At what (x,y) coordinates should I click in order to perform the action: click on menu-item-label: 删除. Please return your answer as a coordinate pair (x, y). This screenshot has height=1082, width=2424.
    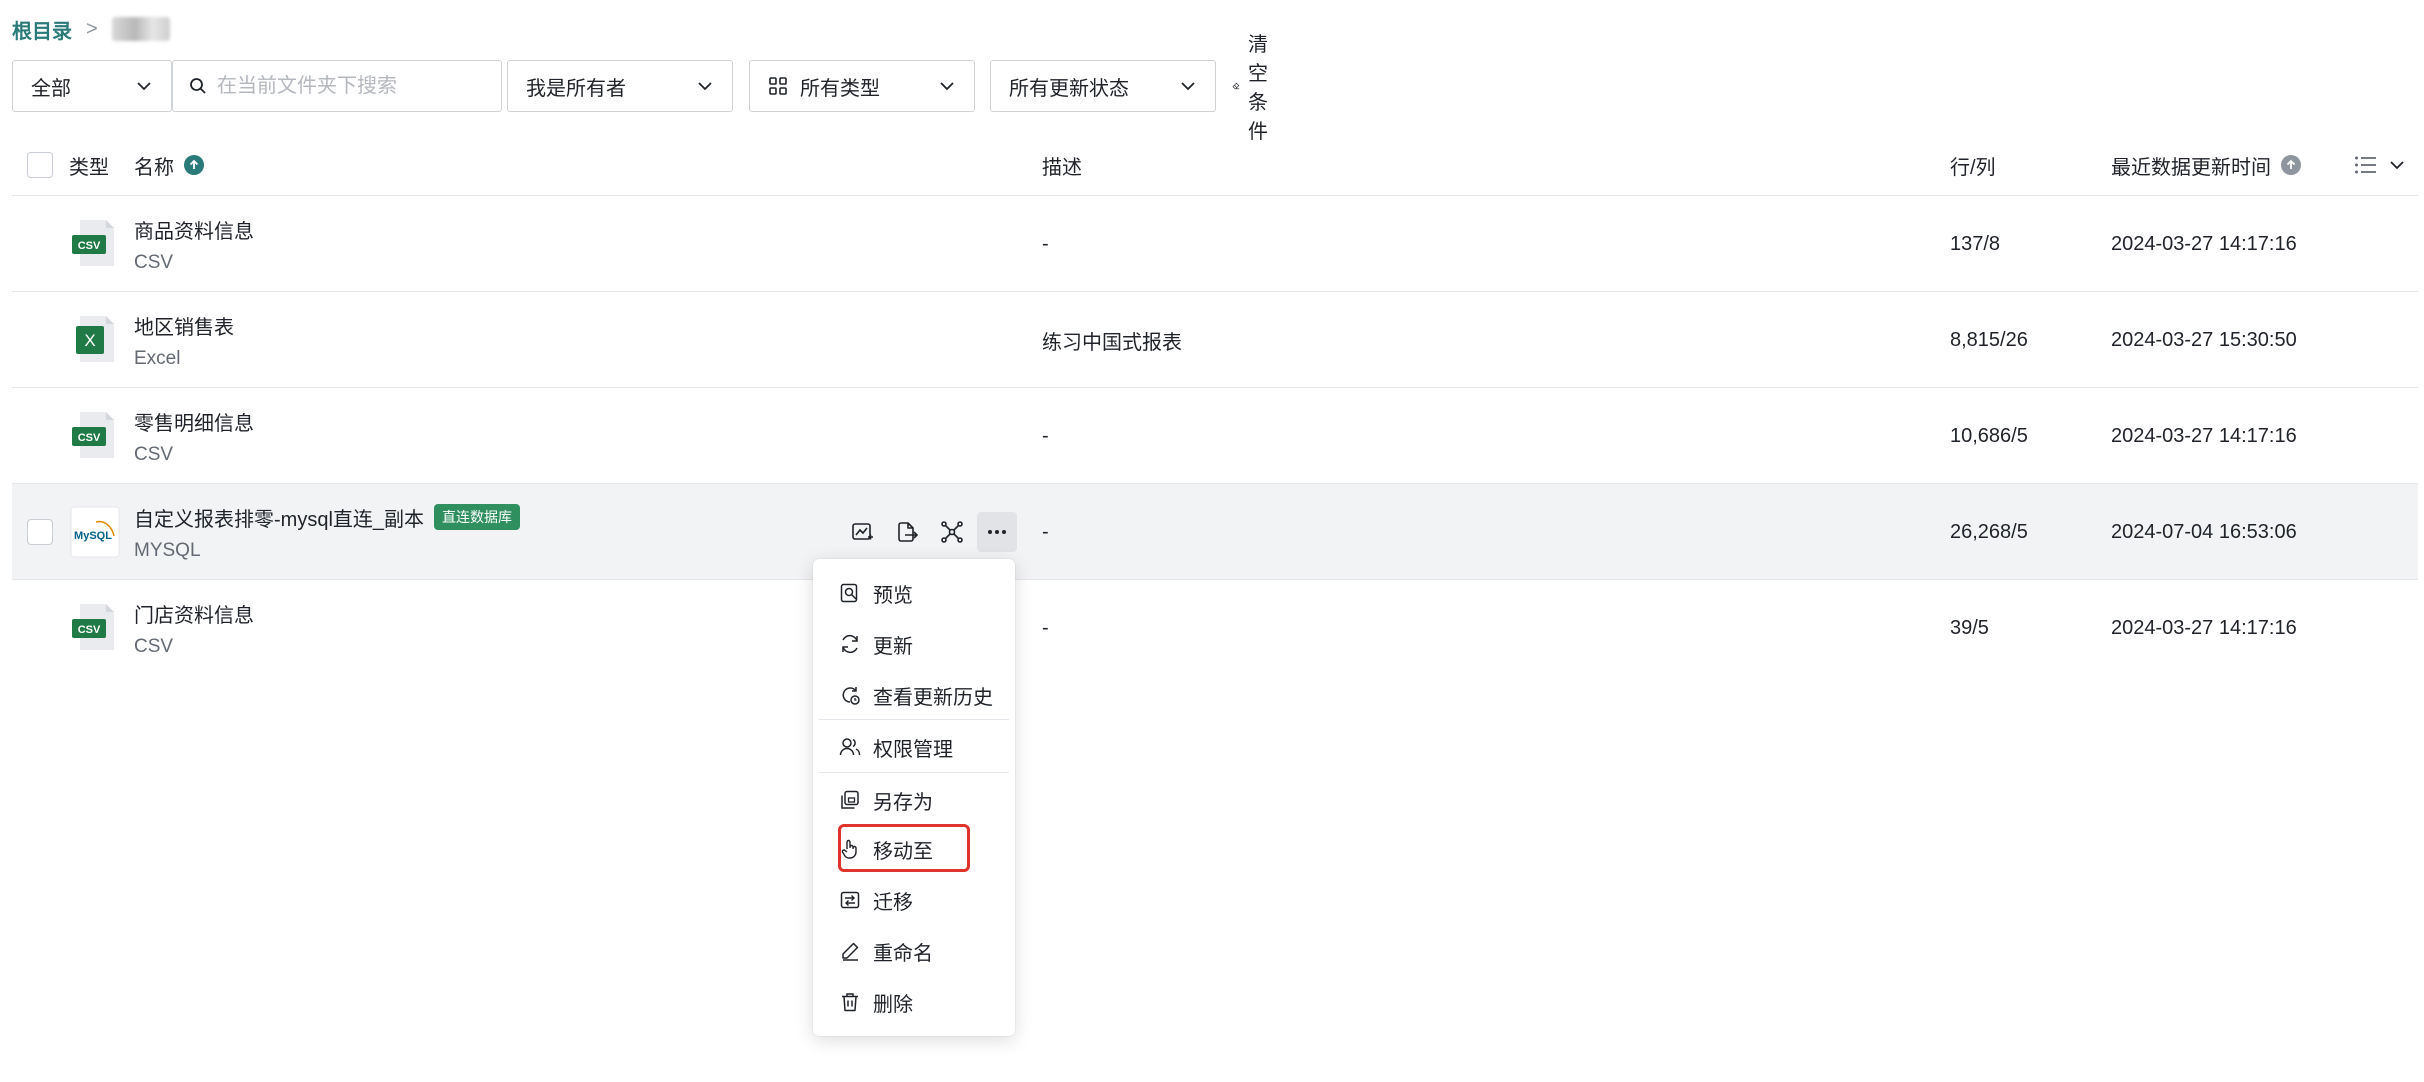
    Looking at the image, I should click on (893, 1004).